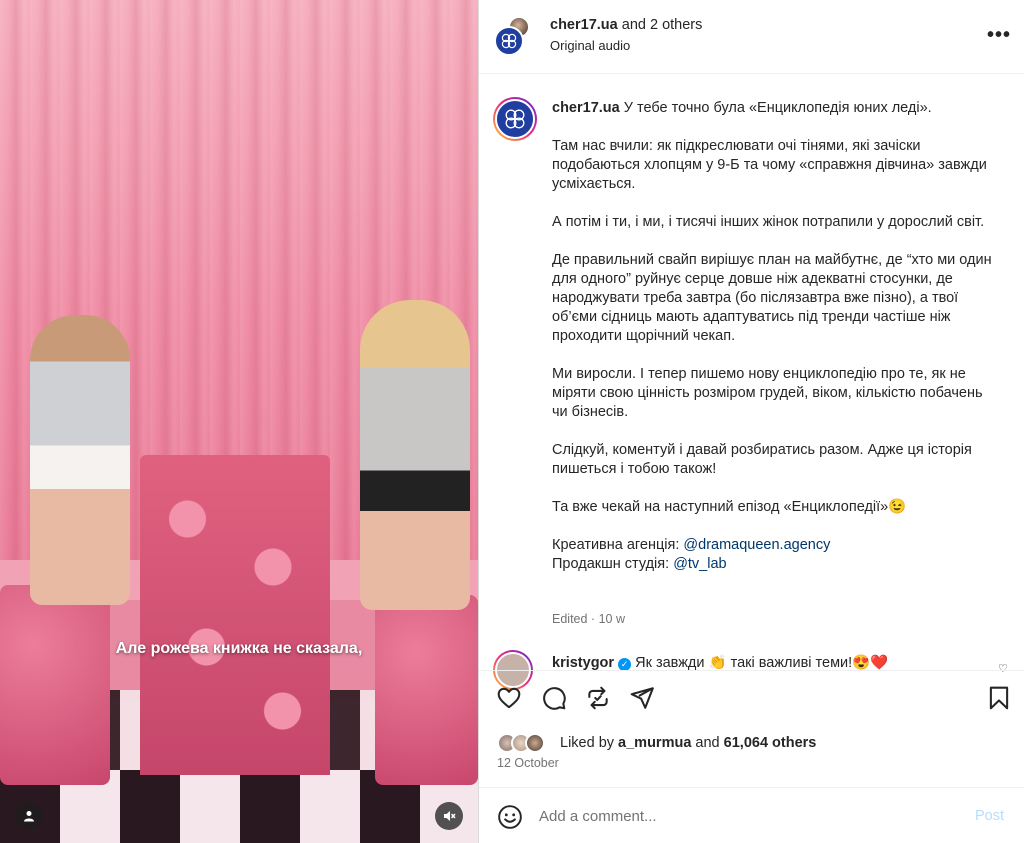 The image size is (1024, 843). Describe the element at coordinates (235, 615) in the screenshot. I see `pink-table` at that location.